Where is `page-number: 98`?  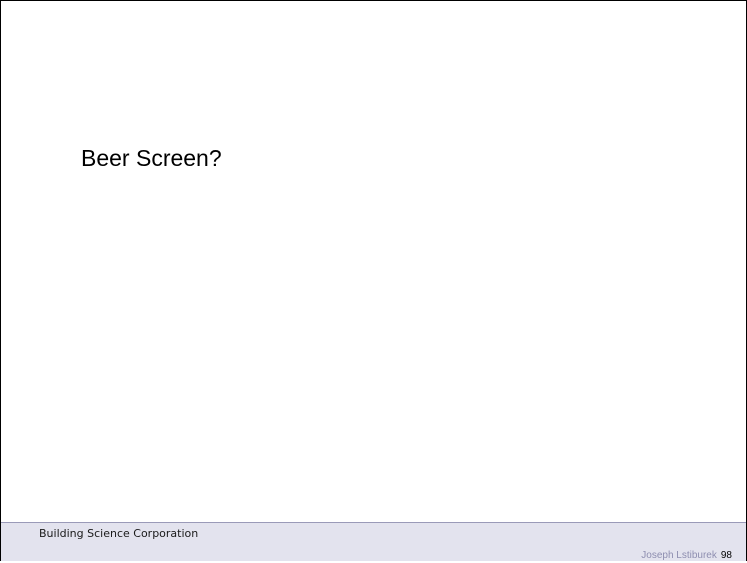 page-number: 98 is located at coordinates (726, 555).